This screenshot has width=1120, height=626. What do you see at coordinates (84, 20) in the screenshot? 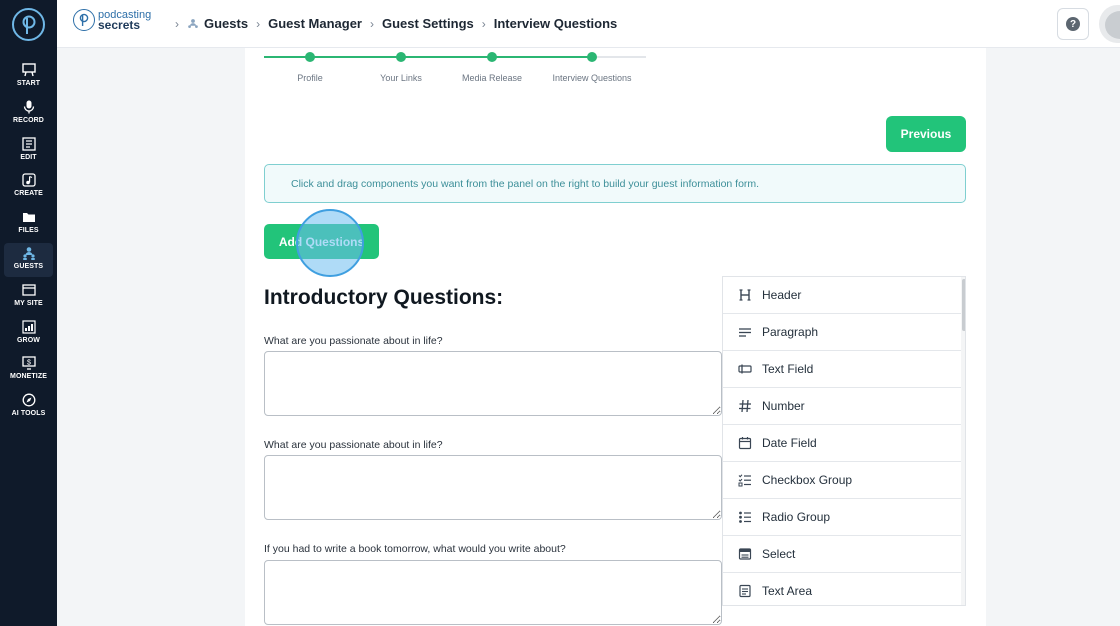
I see `brand-mark-icon` at bounding box center [84, 20].